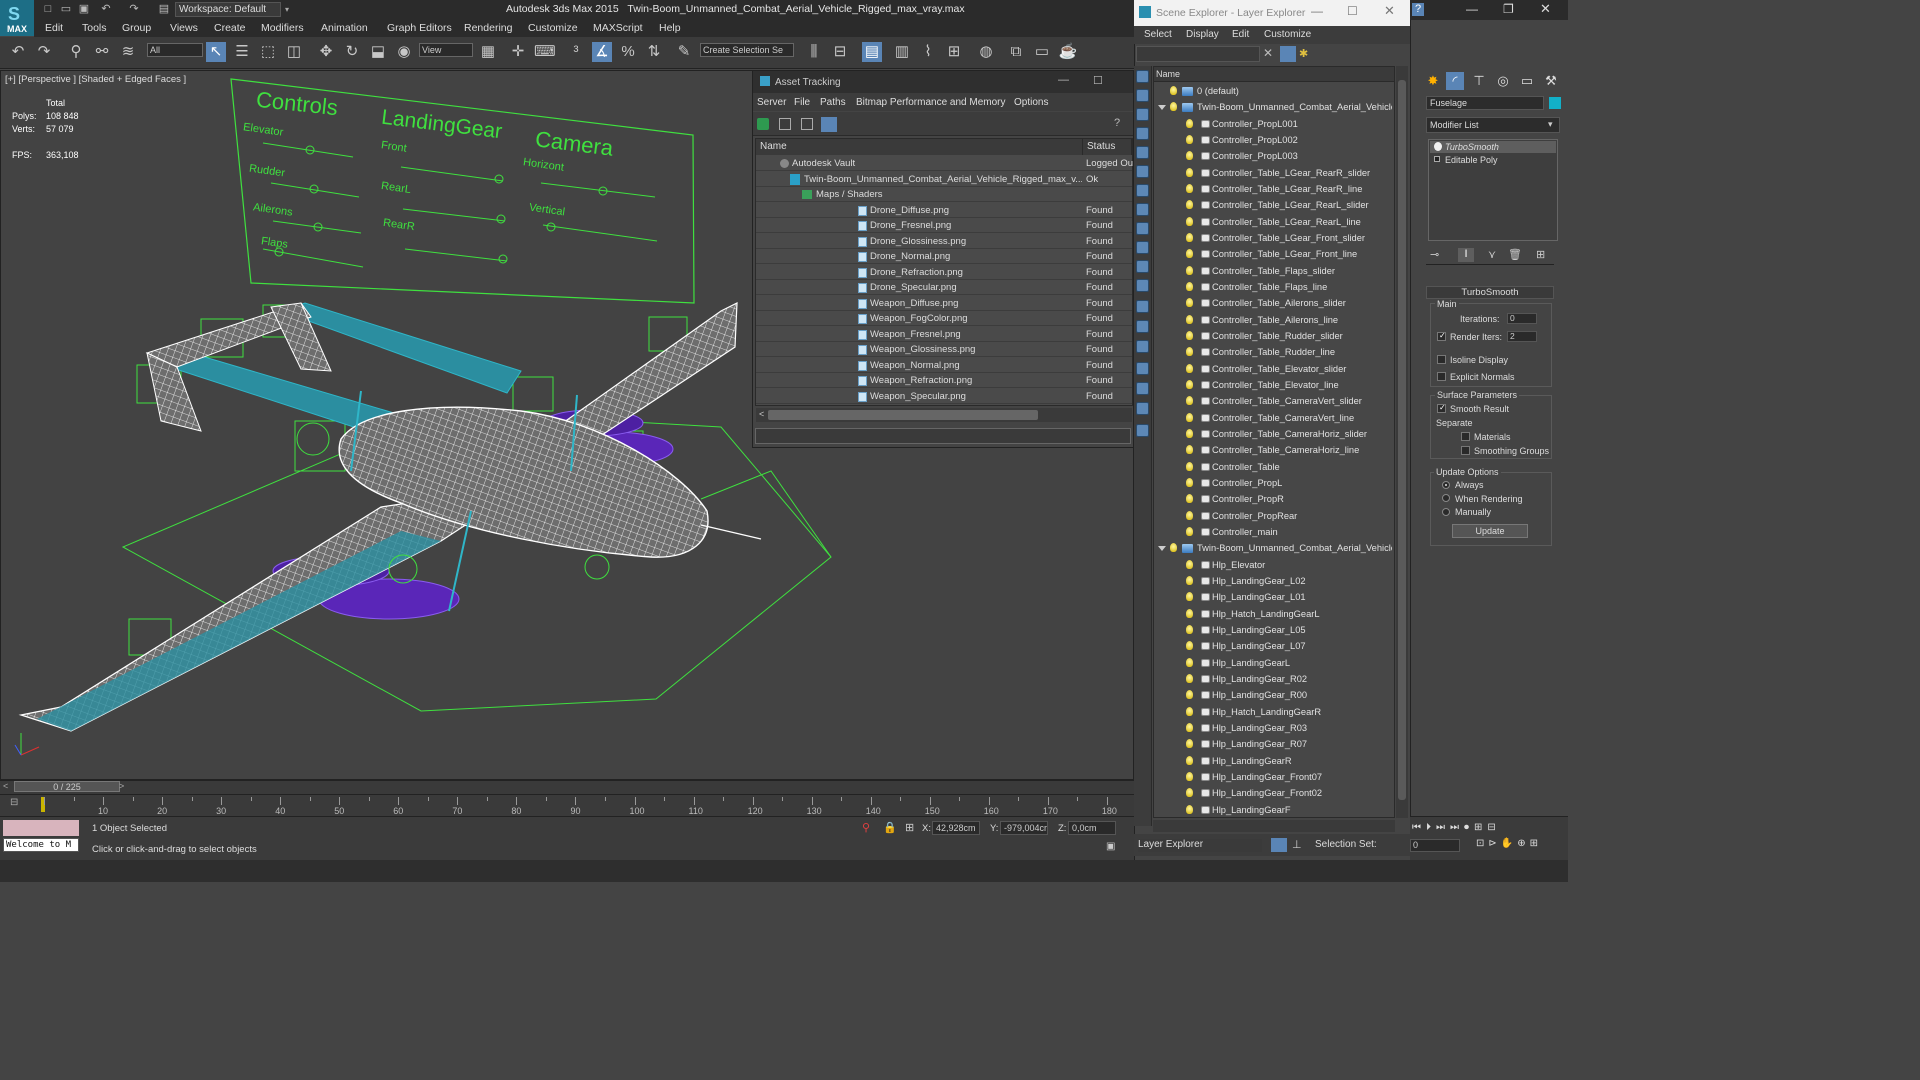  Describe the element at coordinates (954, 52) in the screenshot. I see `schematic-view-icon: ⊞` at that location.